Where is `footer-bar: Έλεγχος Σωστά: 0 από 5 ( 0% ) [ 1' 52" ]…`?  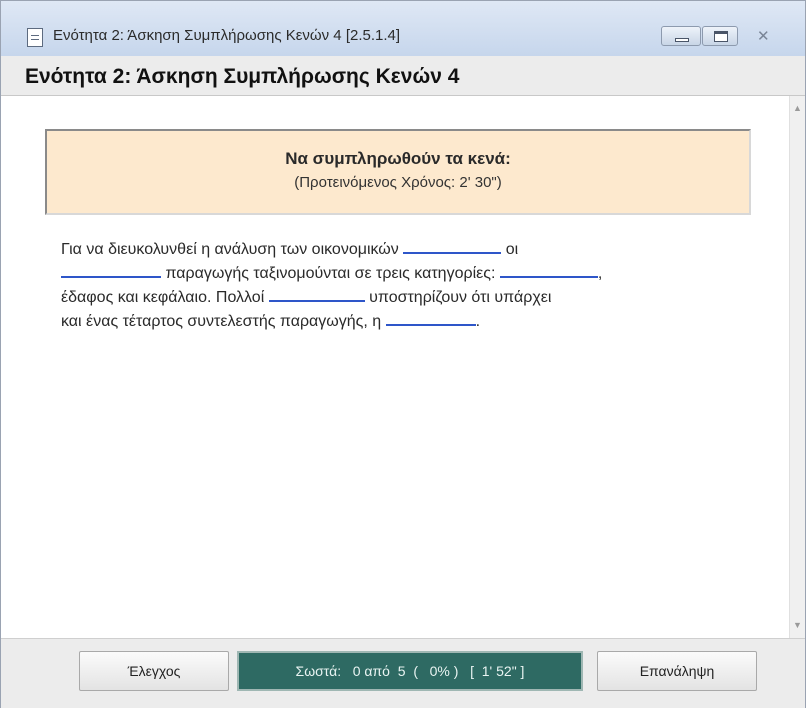 footer-bar: Έλεγχος Σωστά: 0 από 5 ( 0% ) [ 1' 52" ]… is located at coordinates (403, 673).